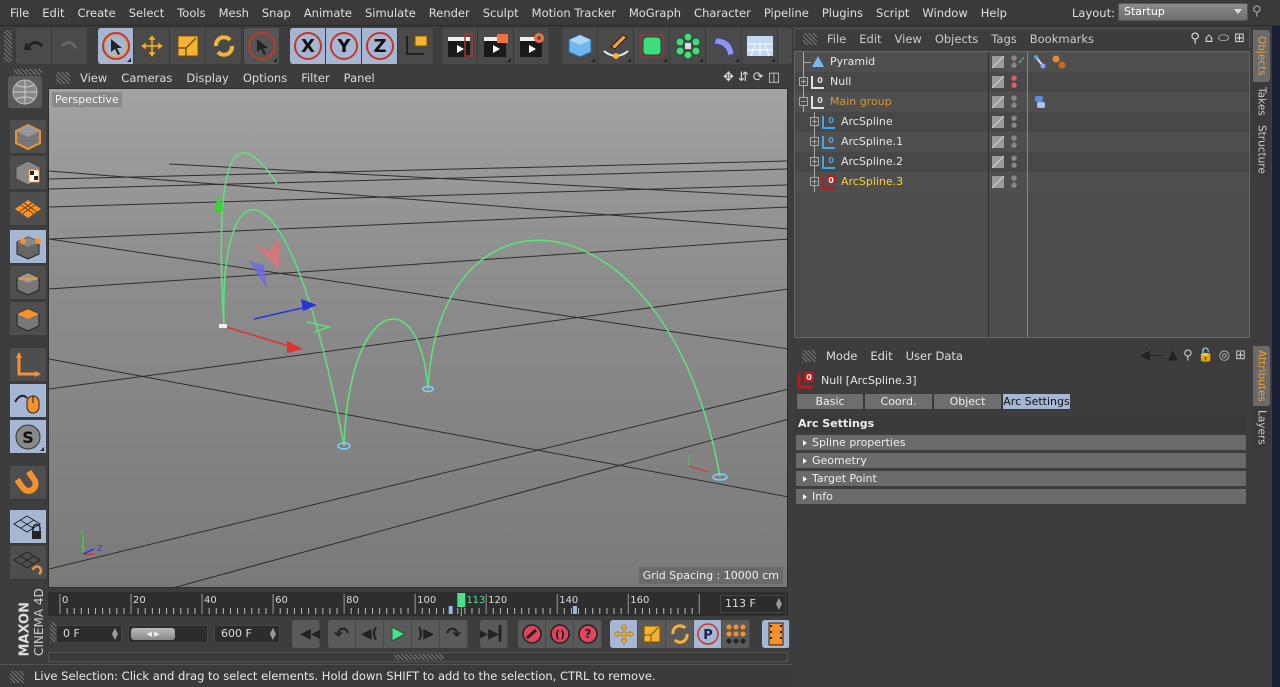 Image resolution: width=1280 pixels, height=687 pixels. Describe the element at coordinates (776, 634) in the screenshot. I see `timeline-window-button` at that location.